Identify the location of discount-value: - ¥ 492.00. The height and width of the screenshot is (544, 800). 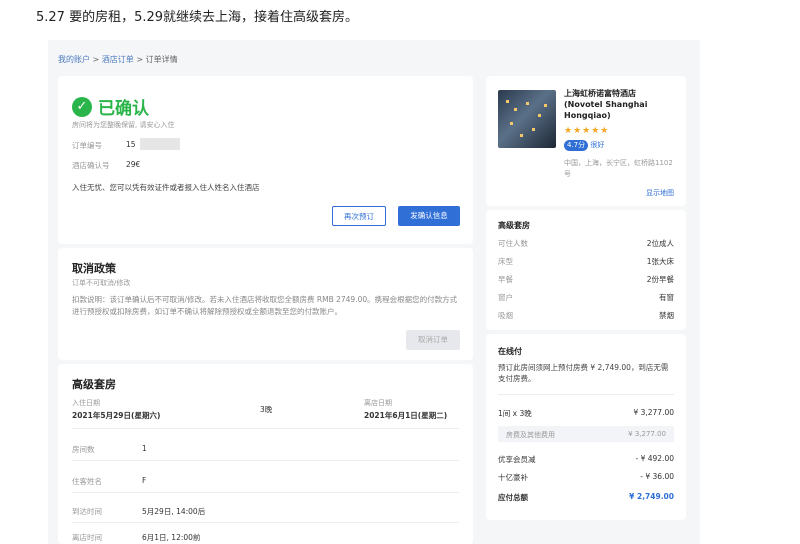
(655, 458).